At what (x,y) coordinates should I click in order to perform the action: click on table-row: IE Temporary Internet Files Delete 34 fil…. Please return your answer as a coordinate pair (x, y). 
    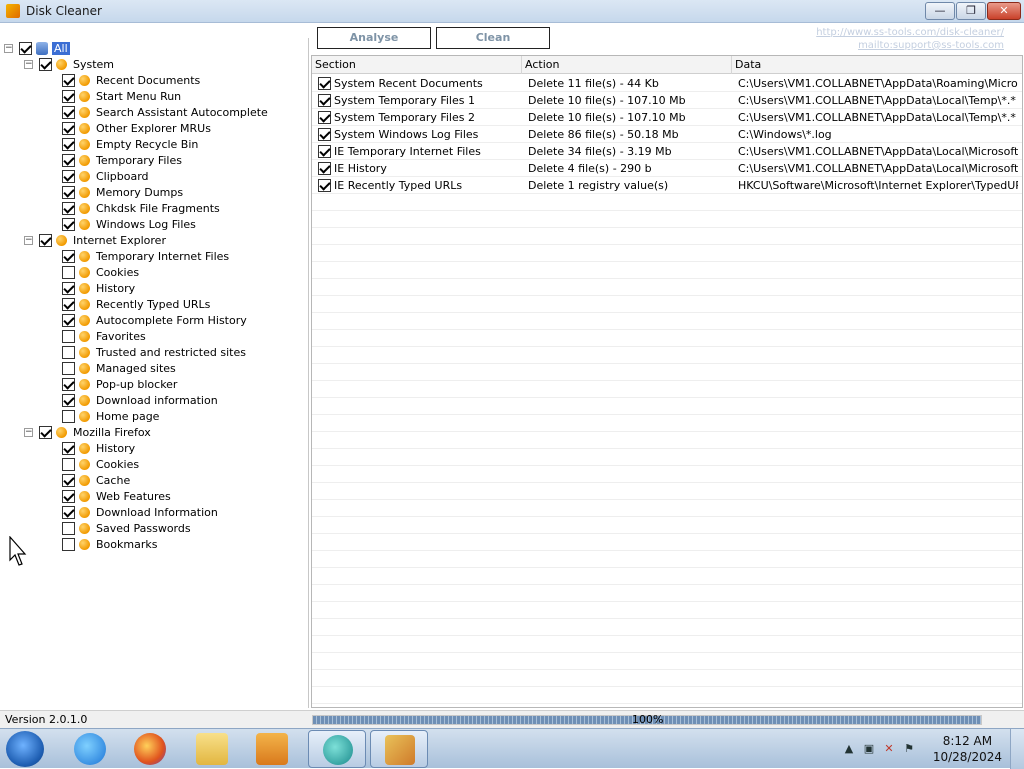
    Looking at the image, I should click on (667, 151).